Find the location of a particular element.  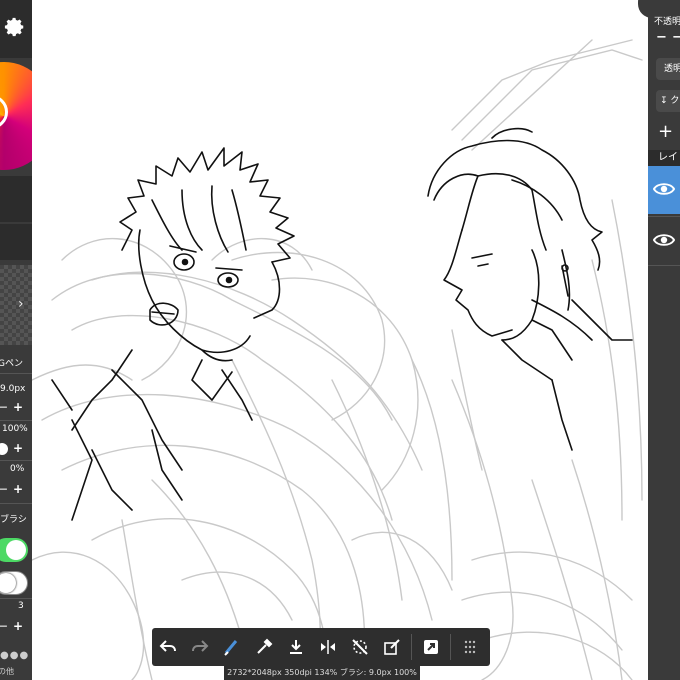

brush-size-minus-button: − is located at coordinates (4, 407).